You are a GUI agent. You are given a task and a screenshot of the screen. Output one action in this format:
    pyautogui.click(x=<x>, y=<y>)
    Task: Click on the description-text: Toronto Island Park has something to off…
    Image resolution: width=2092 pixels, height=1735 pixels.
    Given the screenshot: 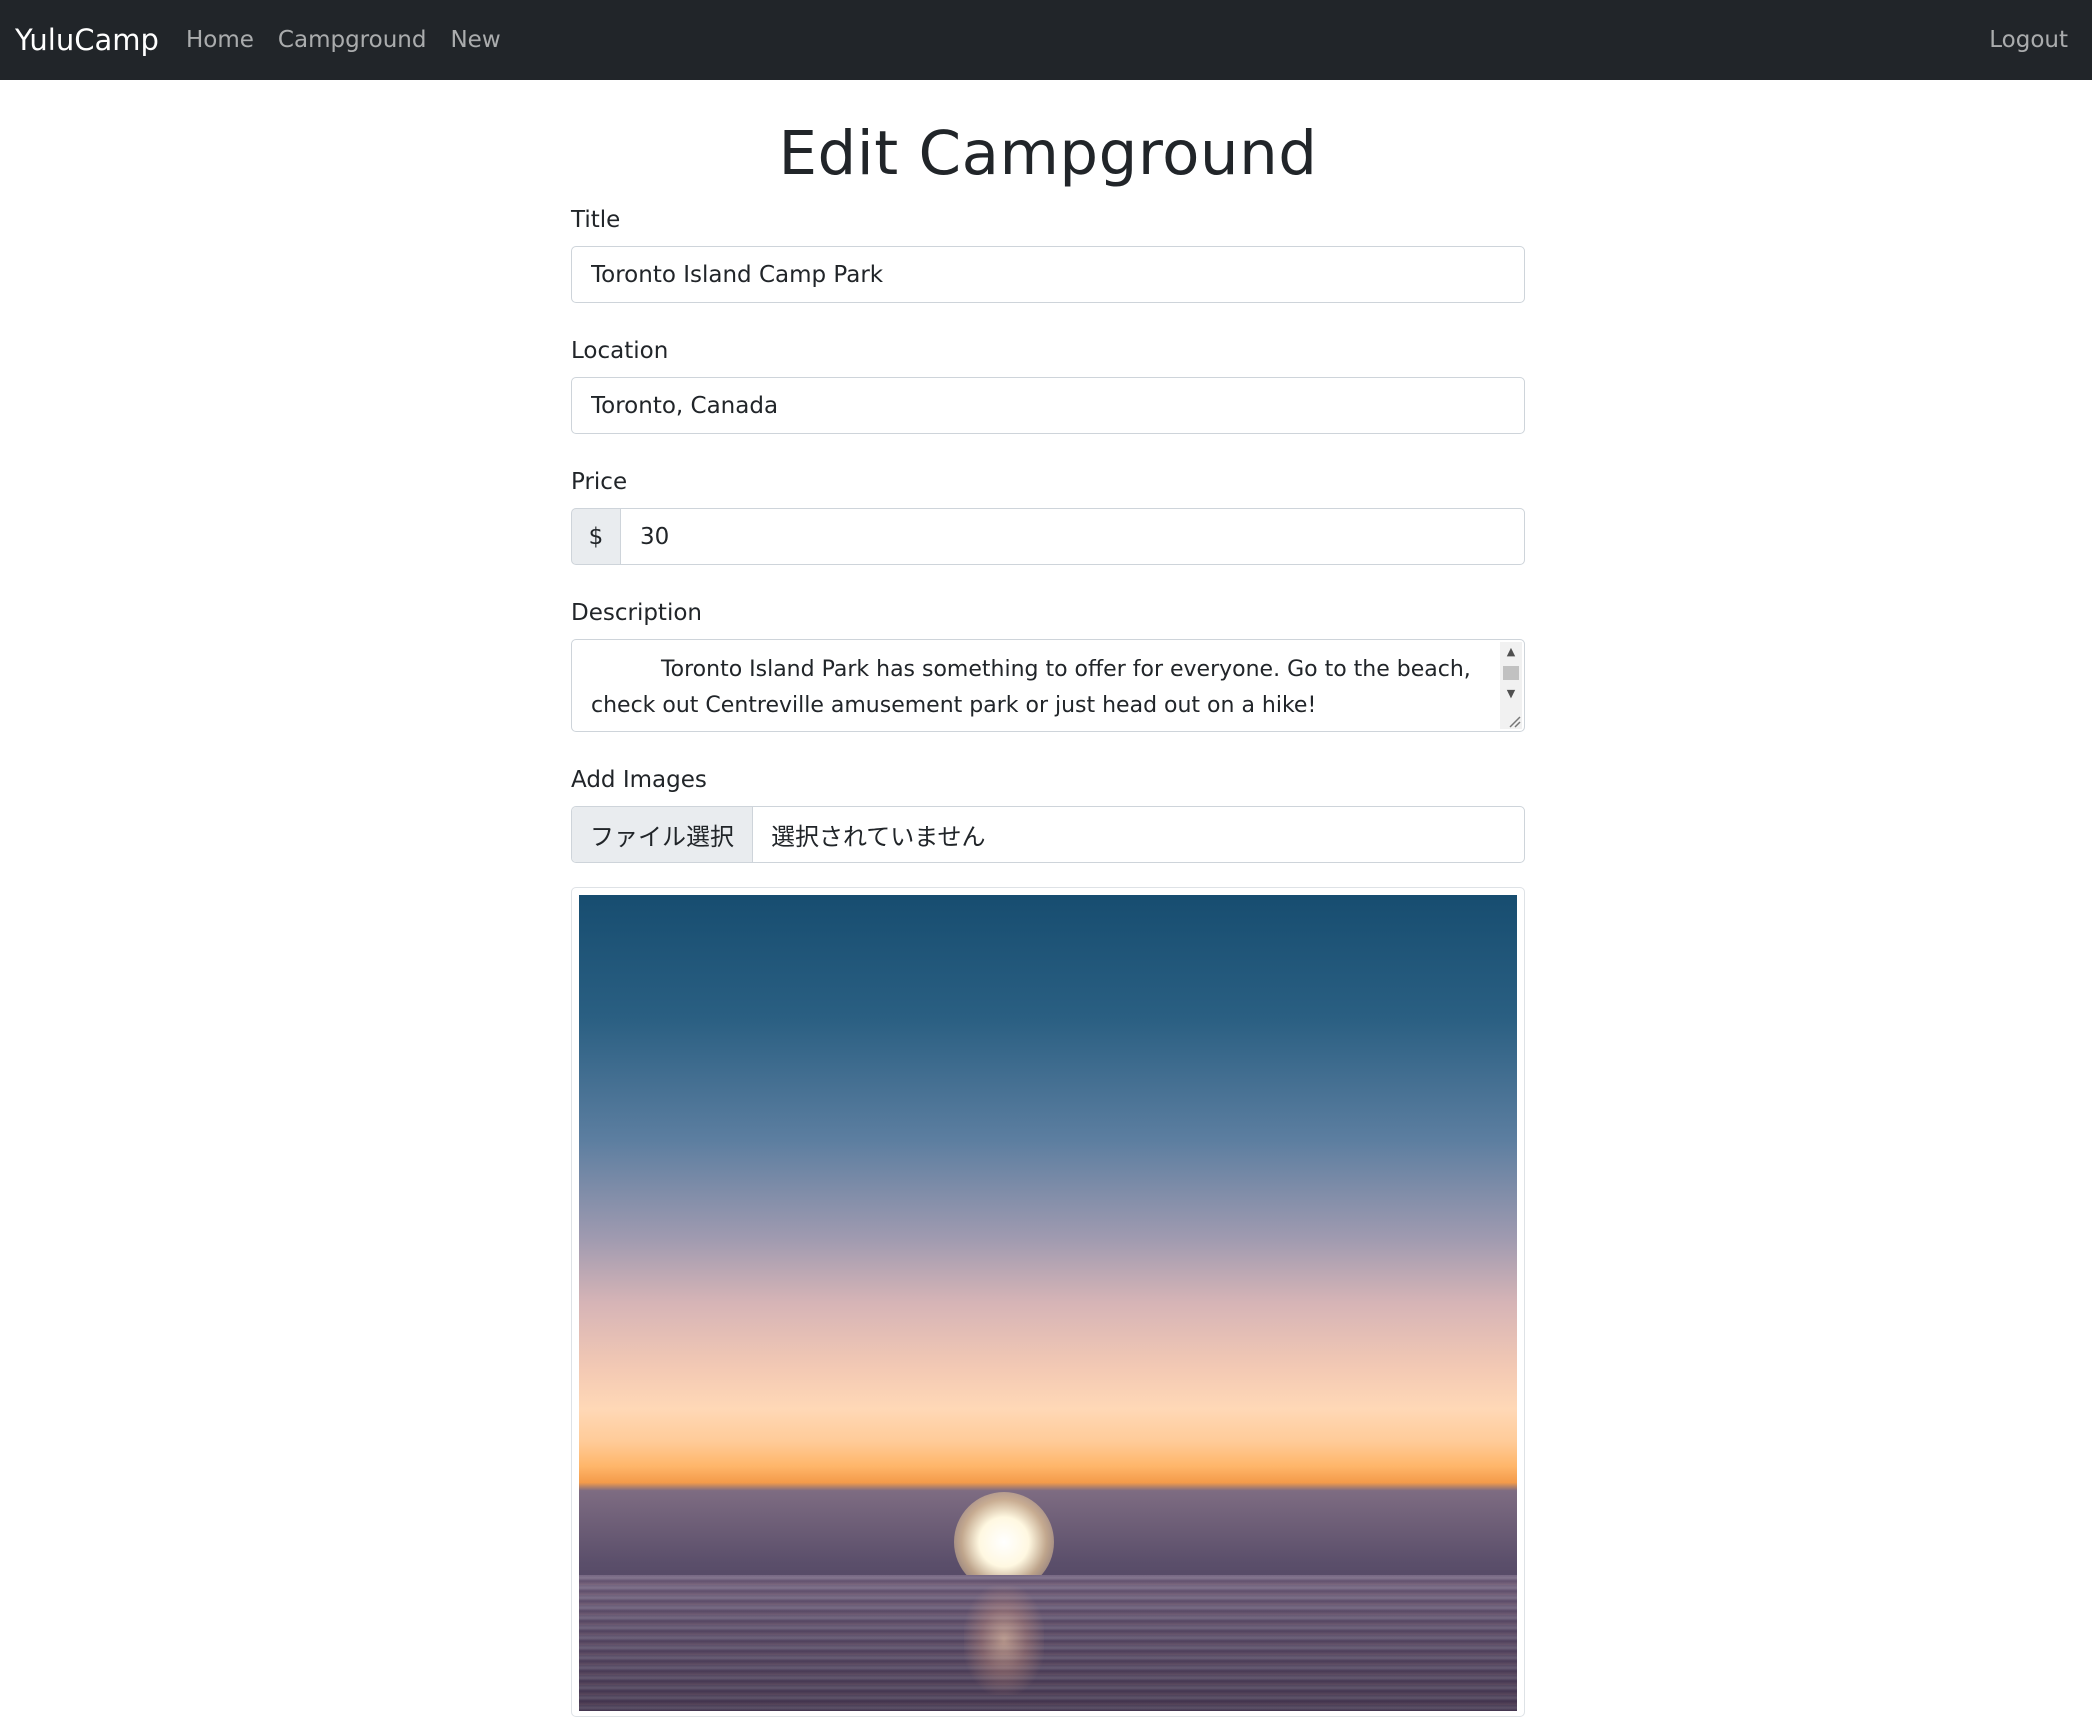 What is the action you would take?
    pyautogui.click(x=1031, y=688)
    